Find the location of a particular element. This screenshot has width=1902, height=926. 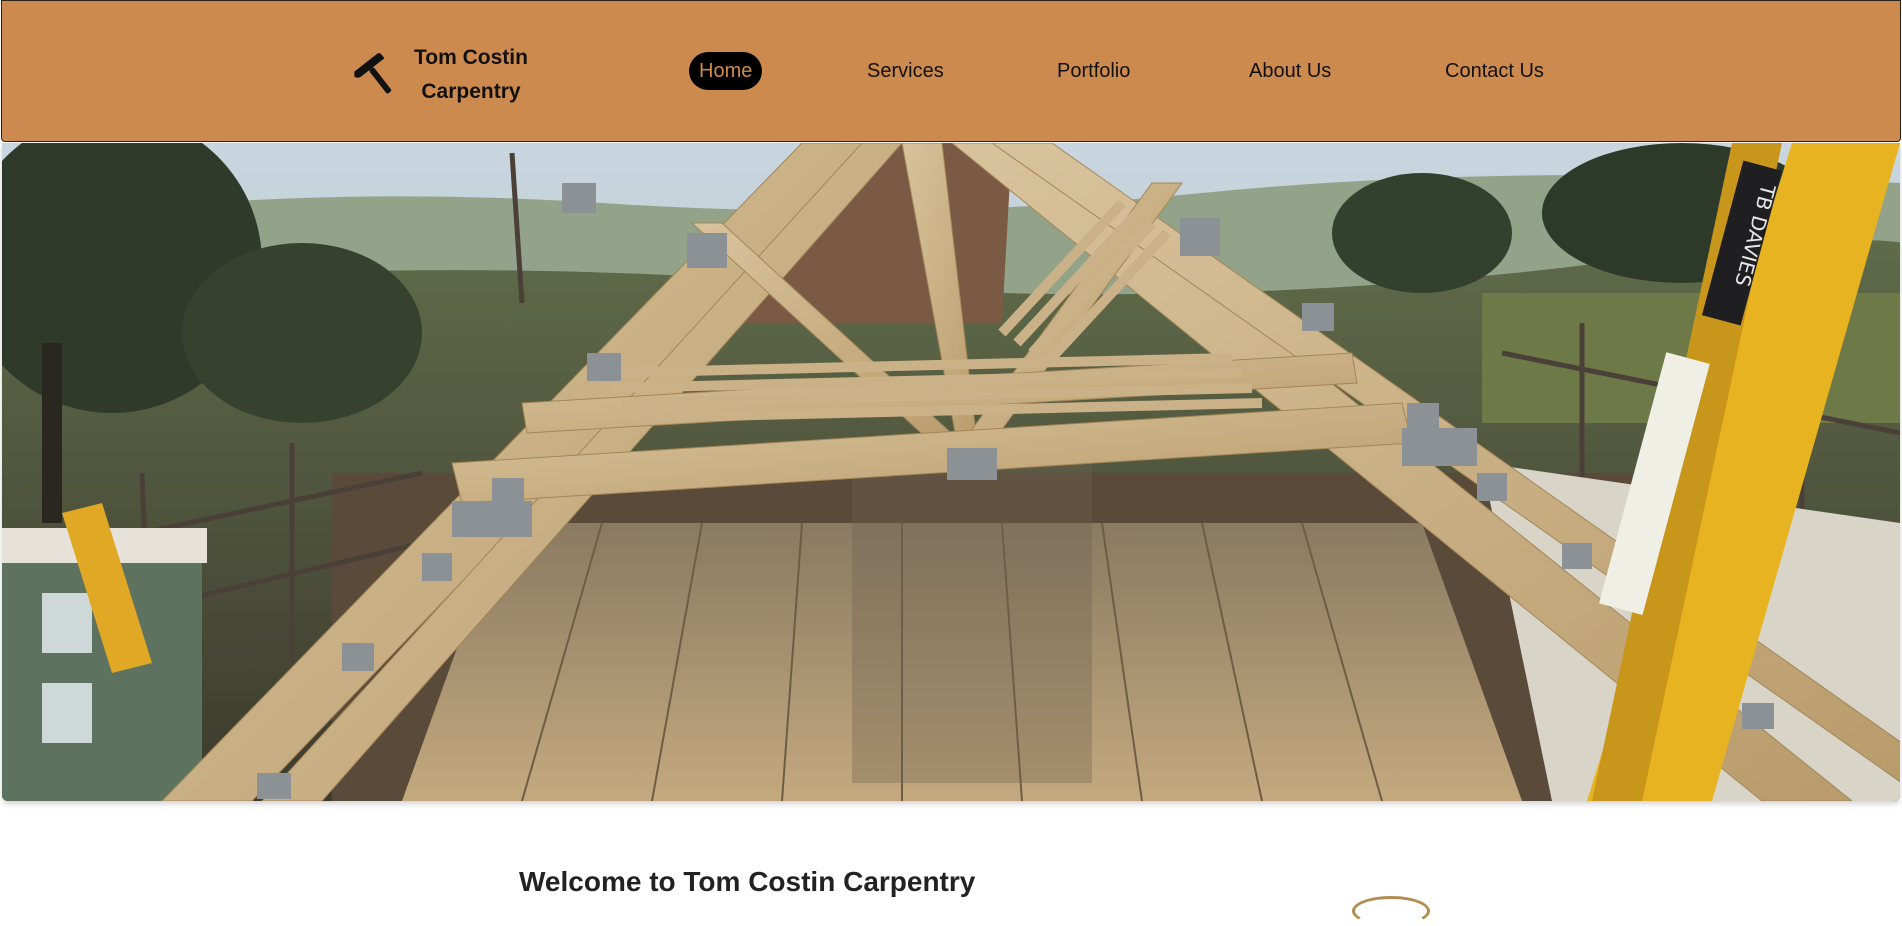

nav-contact-us: Contact Us is located at coordinates (1494, 71).